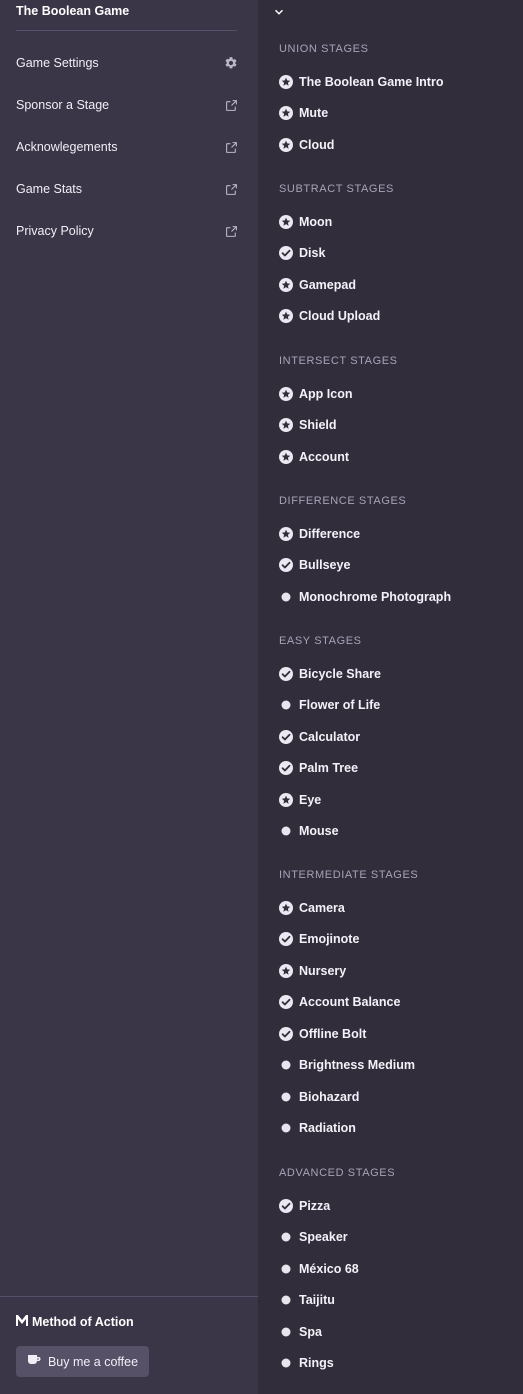 Image resolution: width=523 pixels, height=1394 pixels. What do you see at coordinates (323, 970) in the screenshot?
I see `stage-label: Nursery` at bounding box center [323, 970].